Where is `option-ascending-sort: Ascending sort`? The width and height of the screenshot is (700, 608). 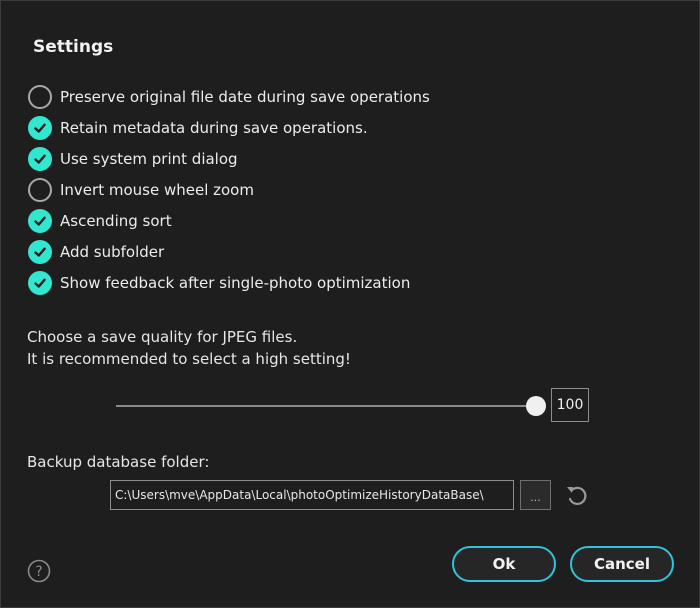
option-ascending-sort: Ascending sort is located at coordinates (100, 221).